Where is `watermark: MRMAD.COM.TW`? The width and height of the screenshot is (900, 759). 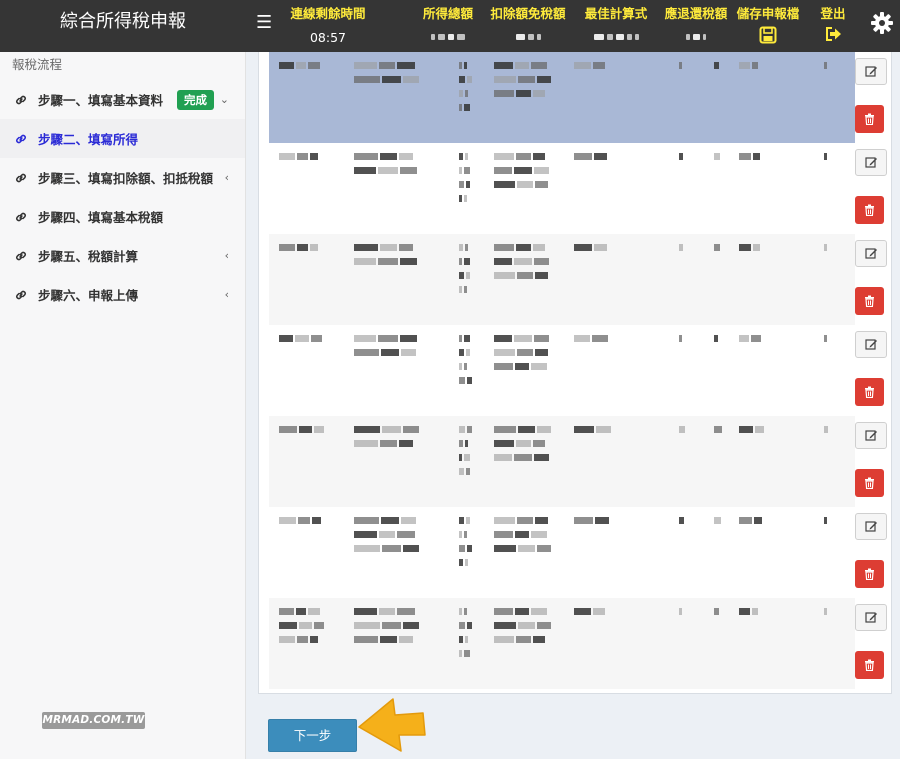
watermark: MRMAD.COM.TW is located at coordinates (93, 720).